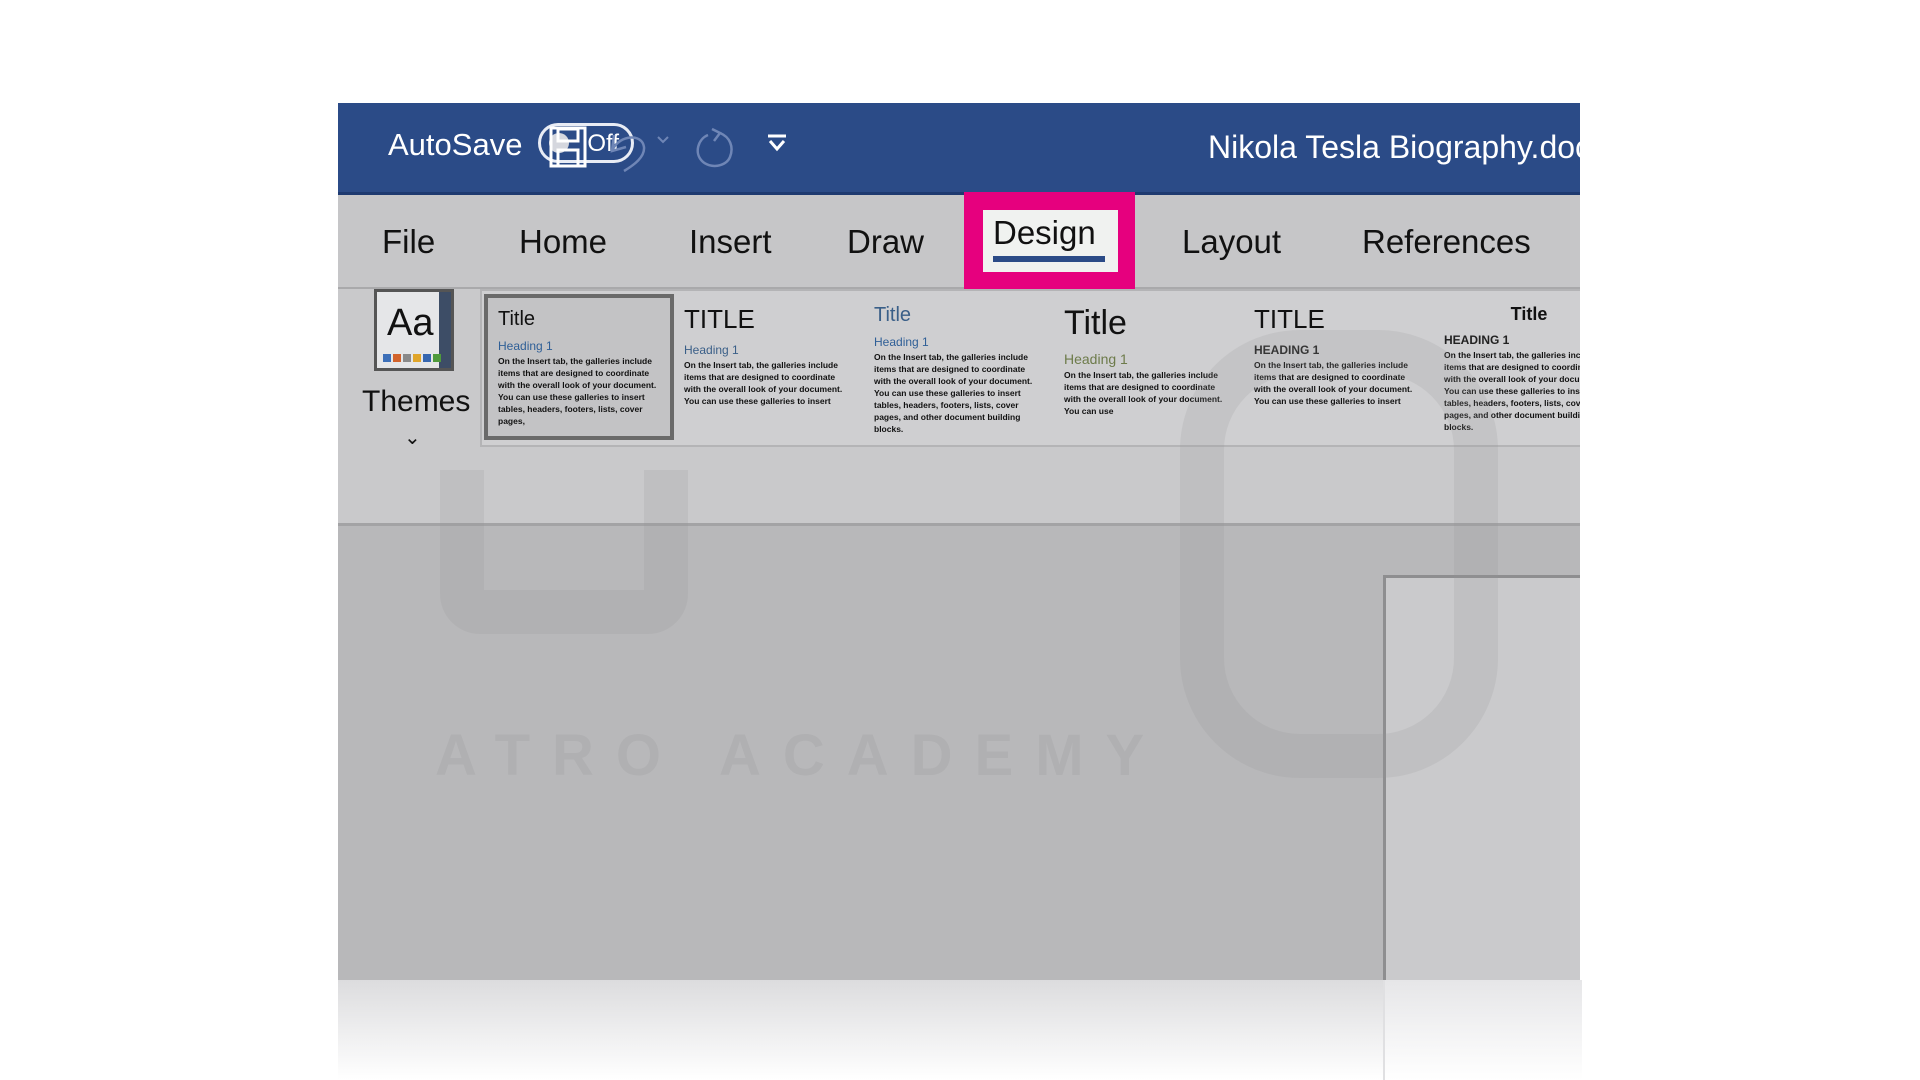  I want to click on tab-layout: Layout, so click(1231, 242).